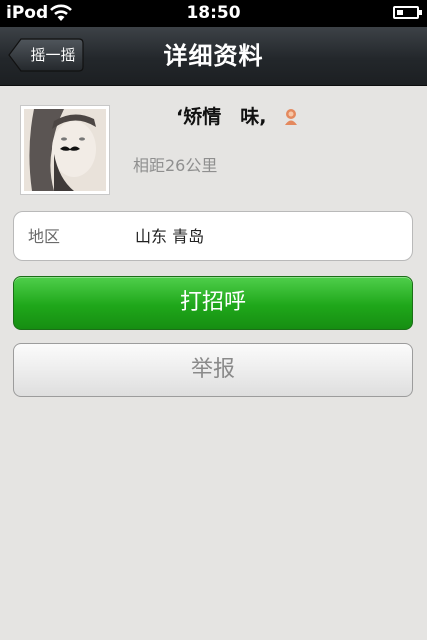  Describe the element at coordinates (213, 236) in the screenshot. I see `region-row: 地区 山东 青岛` at that location.